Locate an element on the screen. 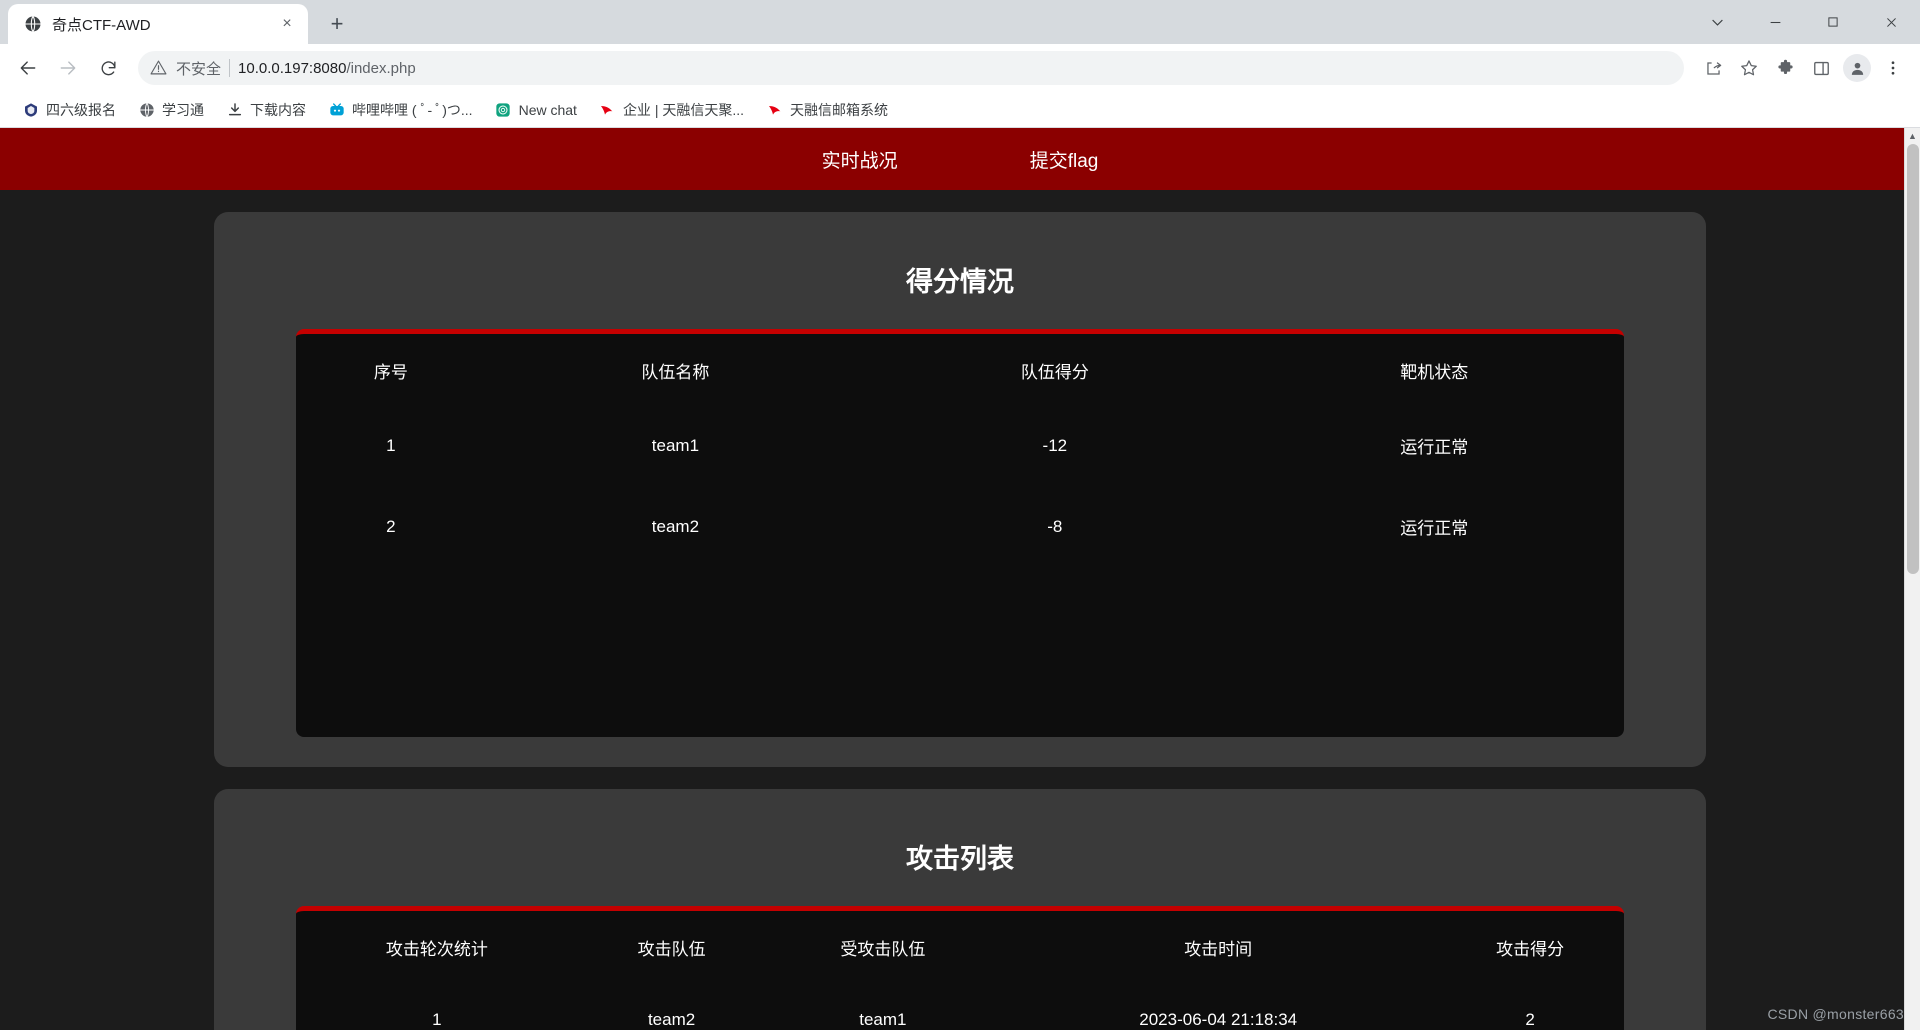 This screenshot has width=1920, height=1030. column-header-attacker: 攻击队伍 is located at coordinates (671, 949).